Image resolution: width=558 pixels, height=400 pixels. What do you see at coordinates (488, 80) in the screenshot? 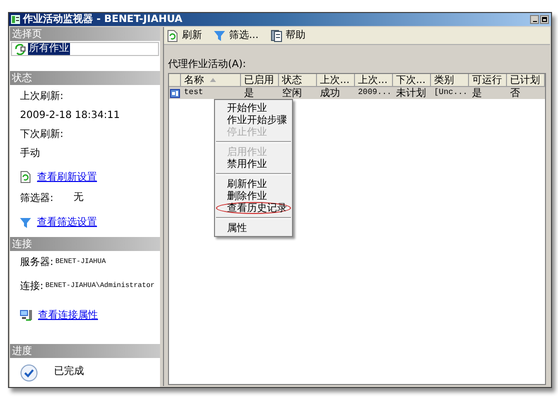
I see `column-header: 可运行` at bounding box center [488, 80].